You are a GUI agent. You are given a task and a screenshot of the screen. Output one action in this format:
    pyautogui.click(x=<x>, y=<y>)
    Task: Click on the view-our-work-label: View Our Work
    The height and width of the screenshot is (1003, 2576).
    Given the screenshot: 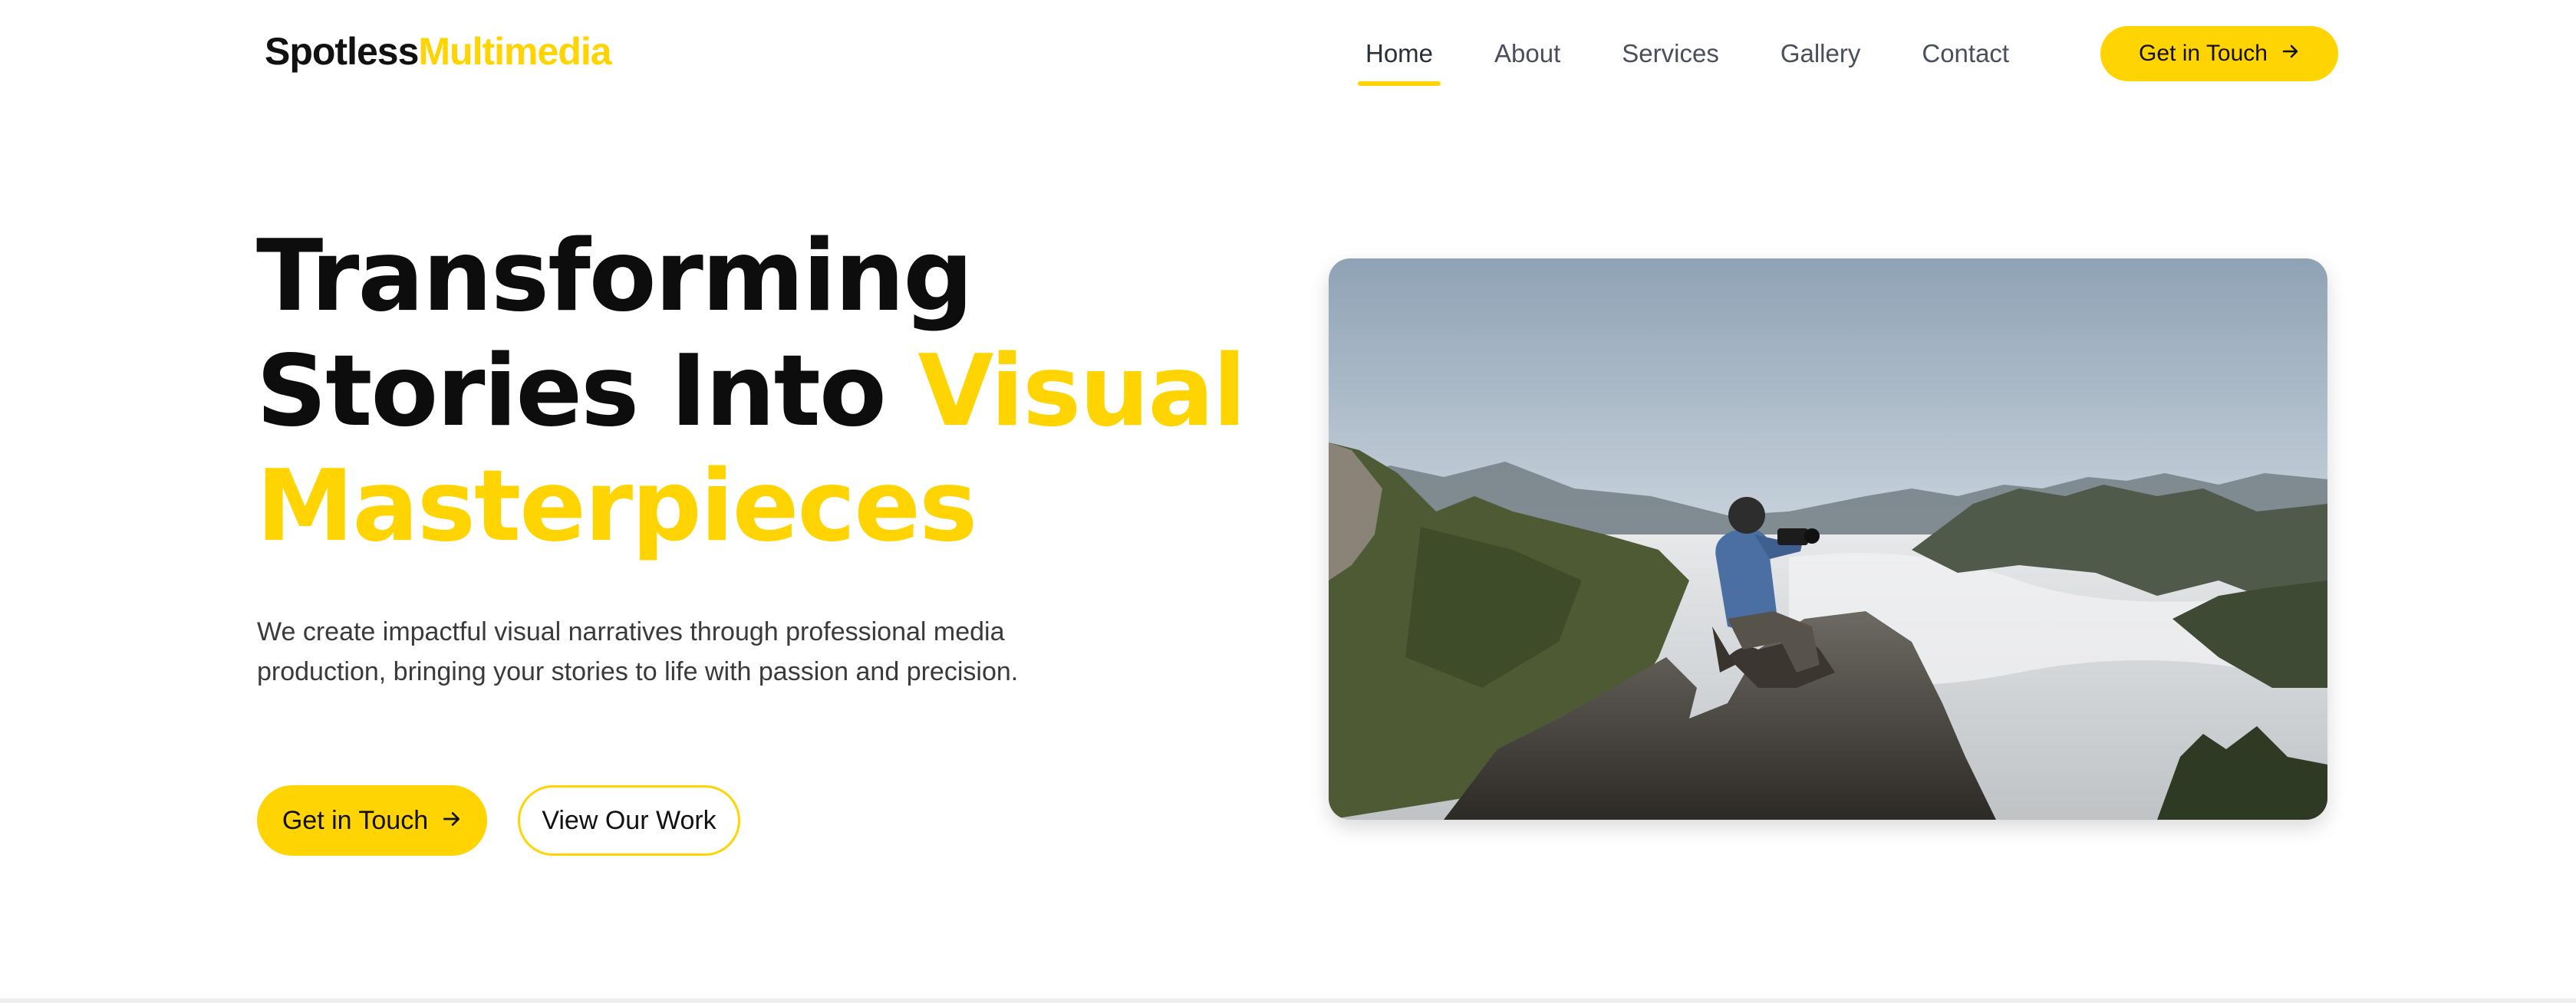 What is the action you would take?
    pyautogui.click(x=629, y=820)
    